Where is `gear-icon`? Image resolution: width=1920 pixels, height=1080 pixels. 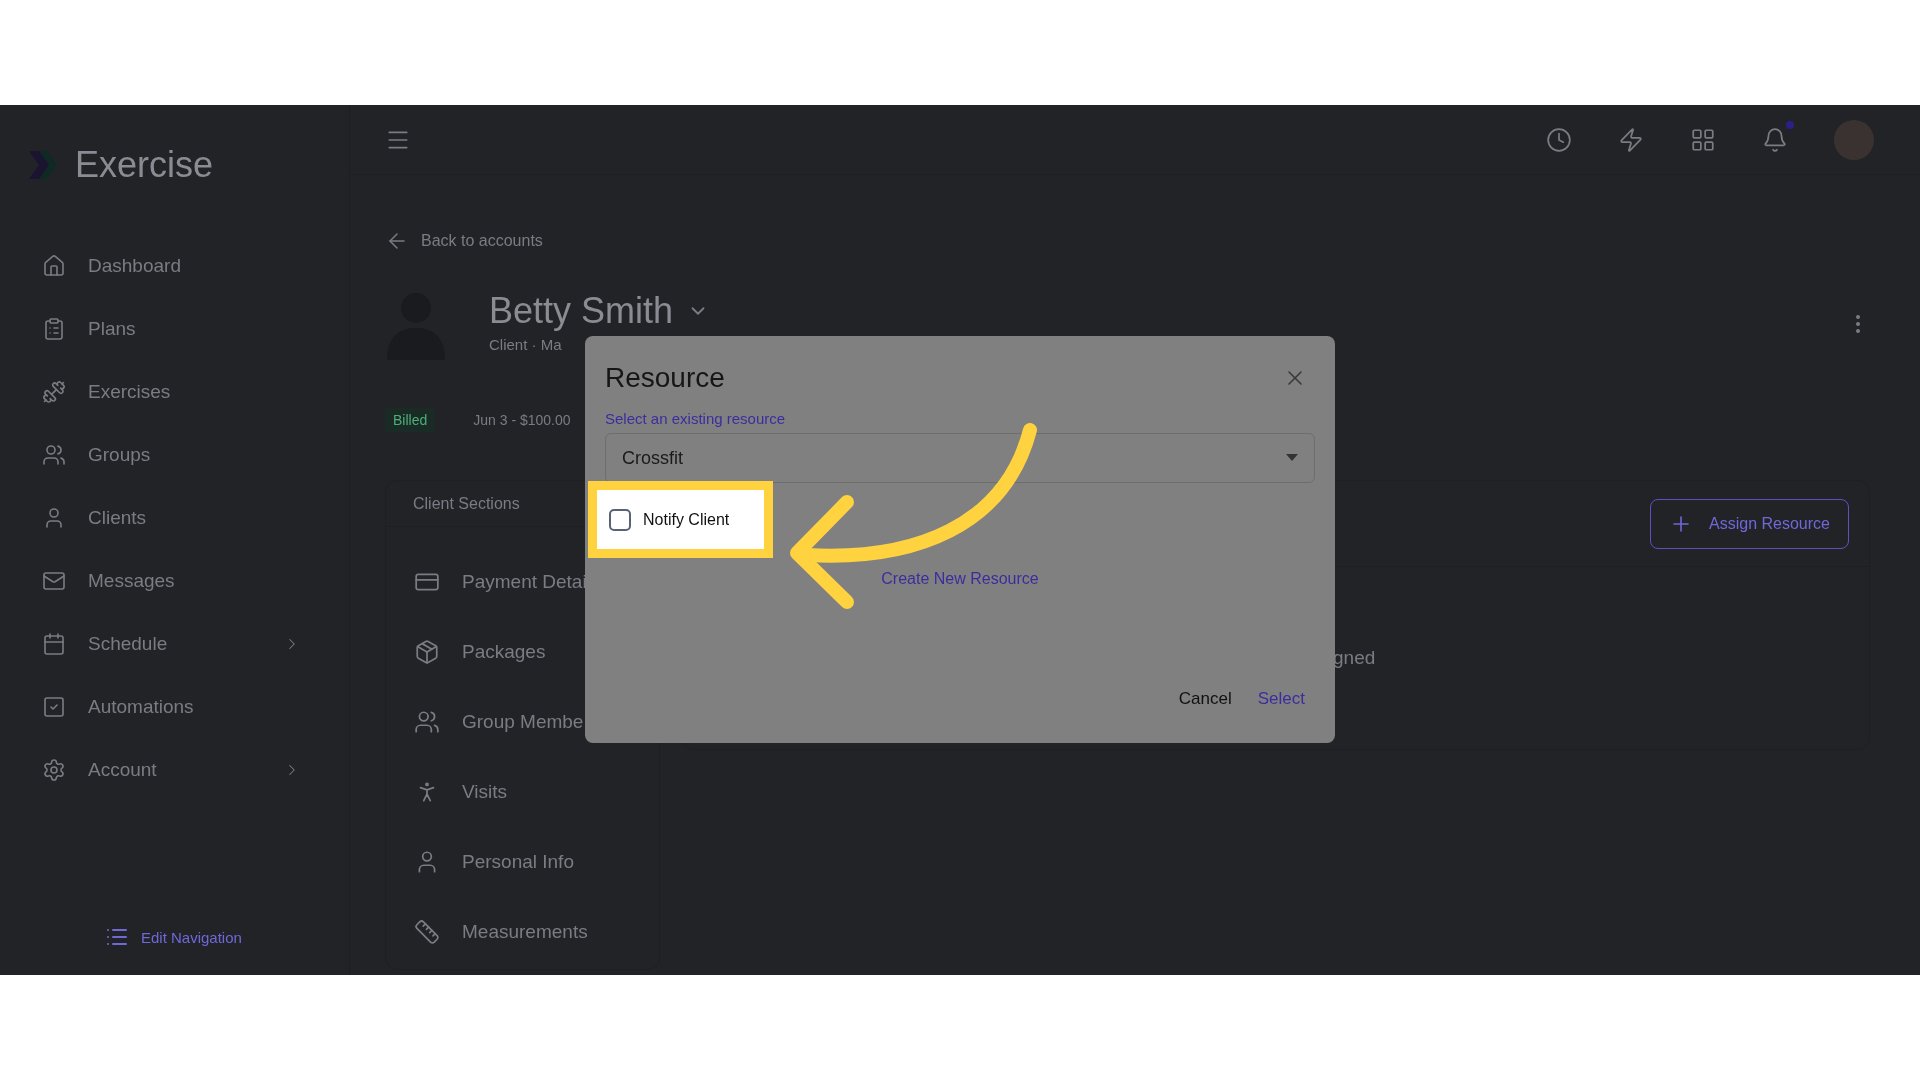 gear-icon is located at coordinates (54, 769).